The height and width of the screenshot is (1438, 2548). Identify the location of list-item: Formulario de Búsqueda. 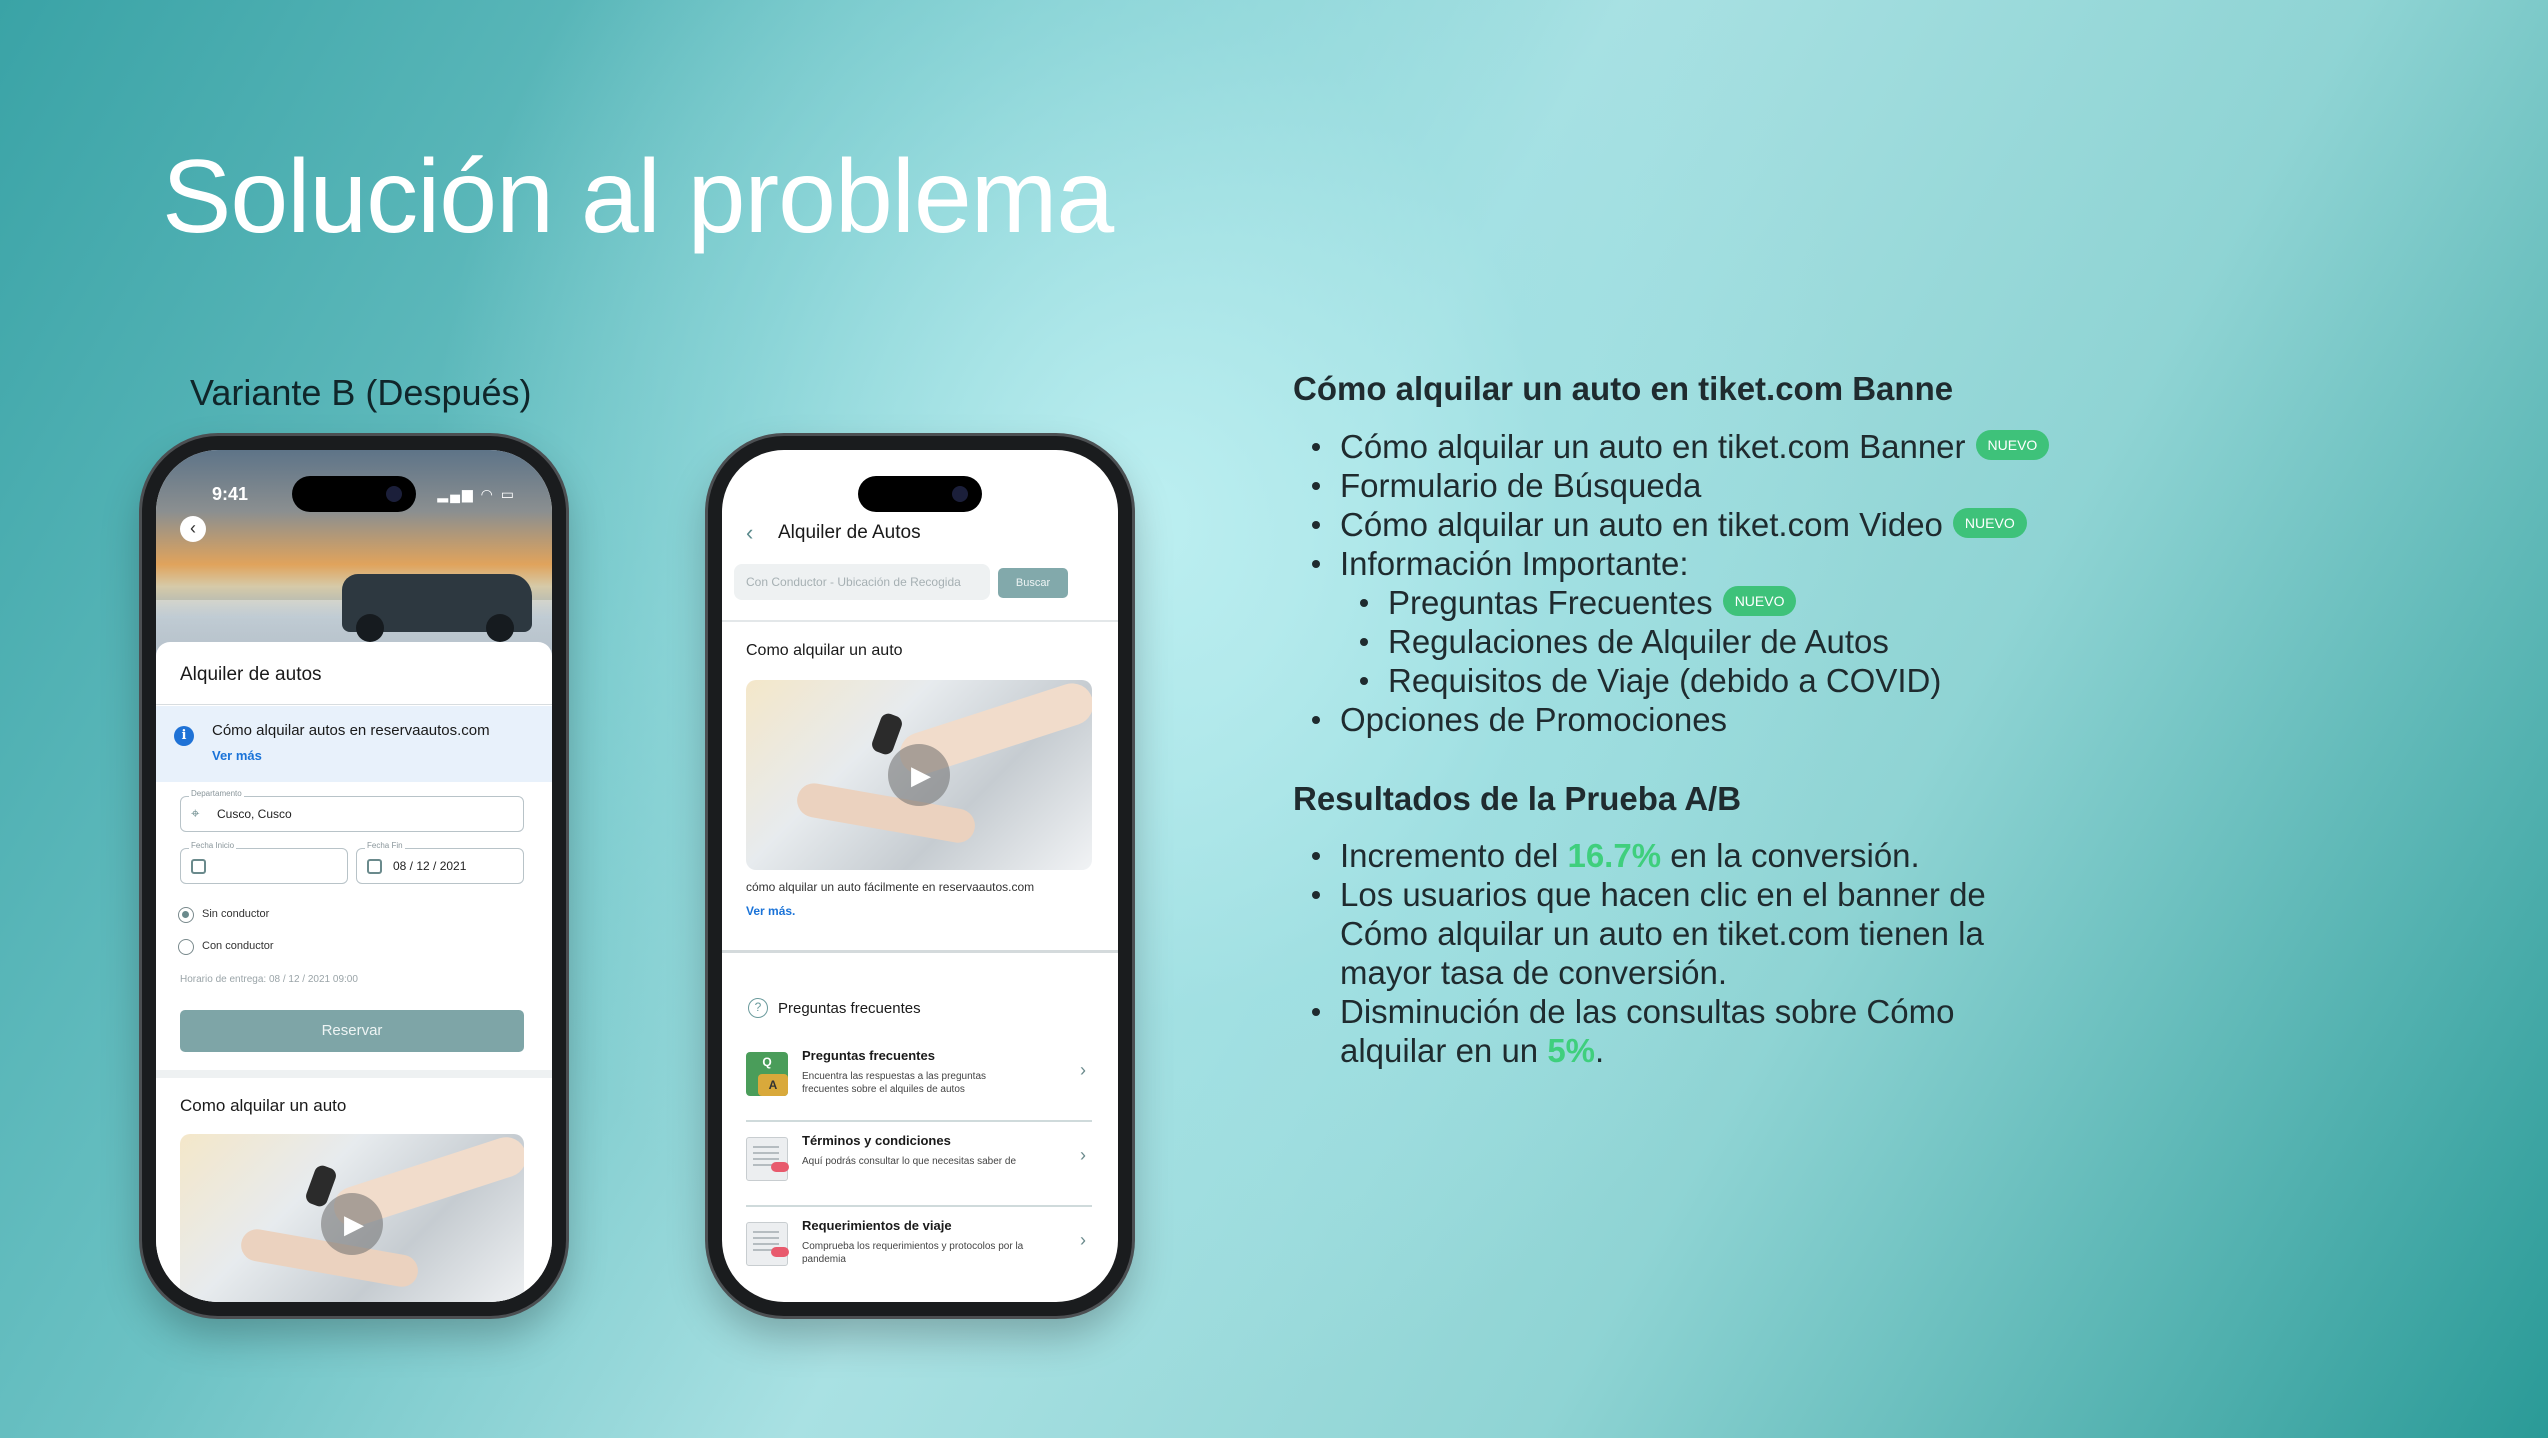
(1678, 485).